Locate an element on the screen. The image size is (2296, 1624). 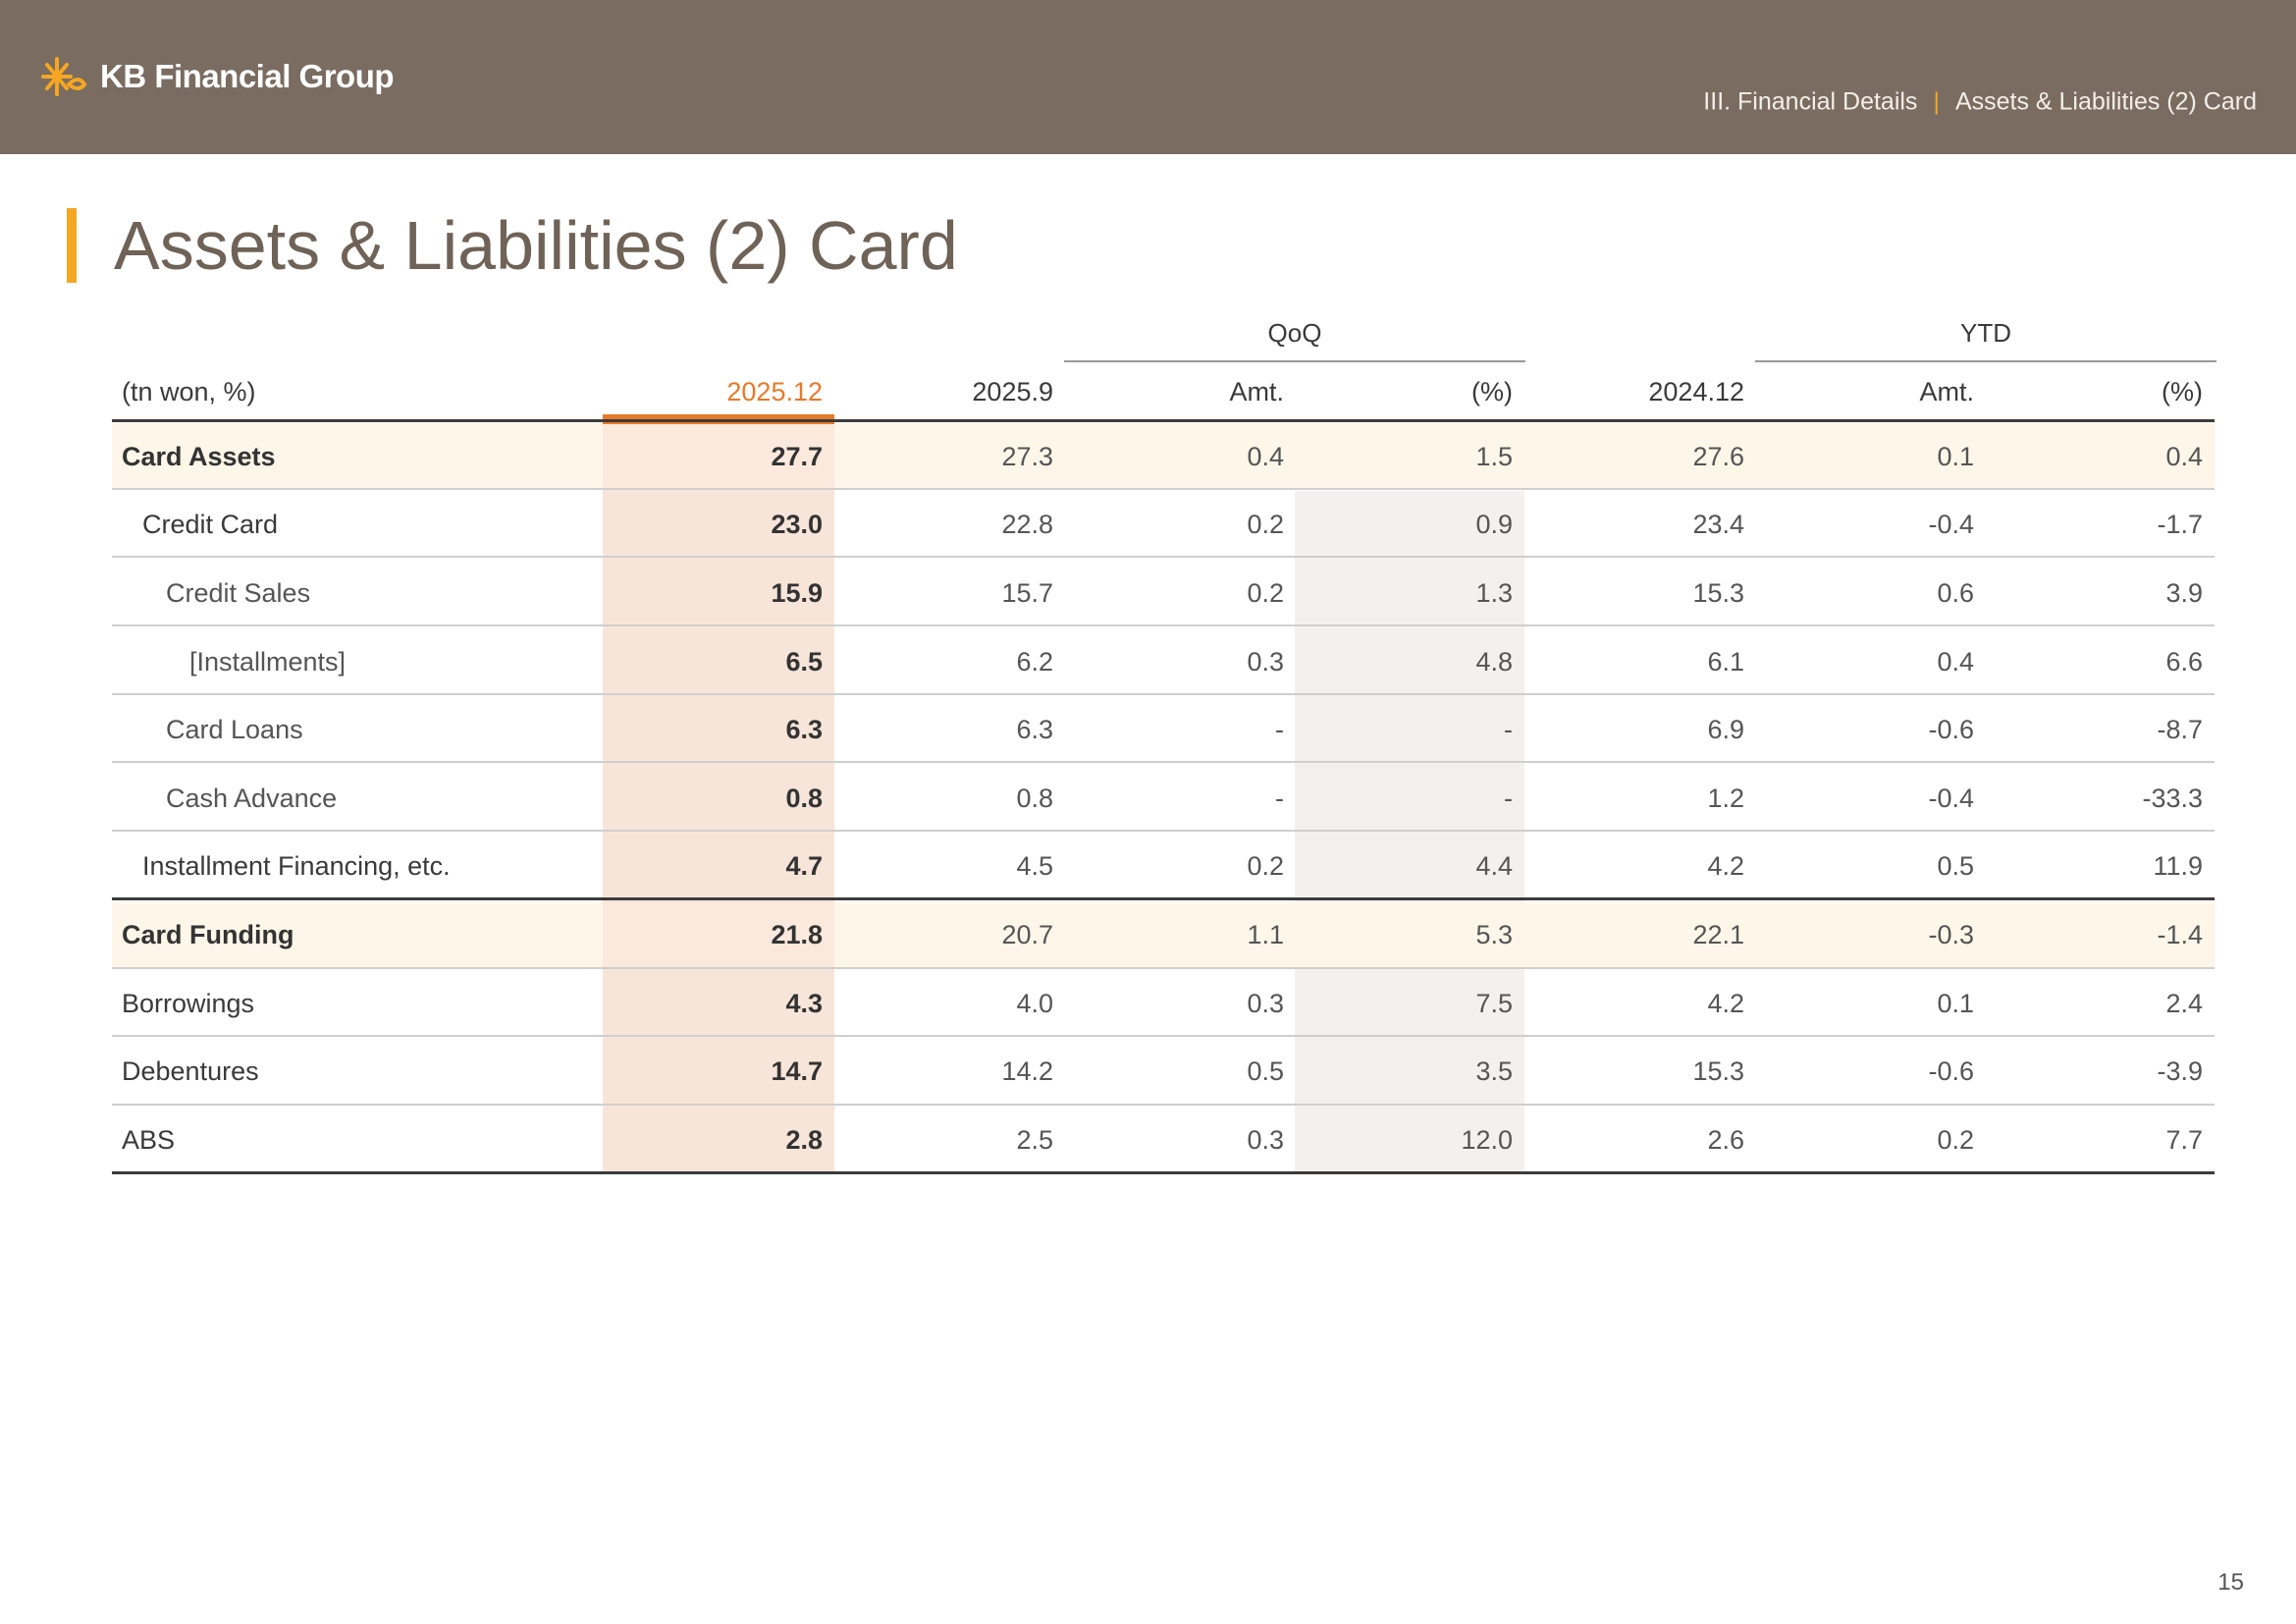
table-cell: 2.8 is located at coordinates (804, 1140).